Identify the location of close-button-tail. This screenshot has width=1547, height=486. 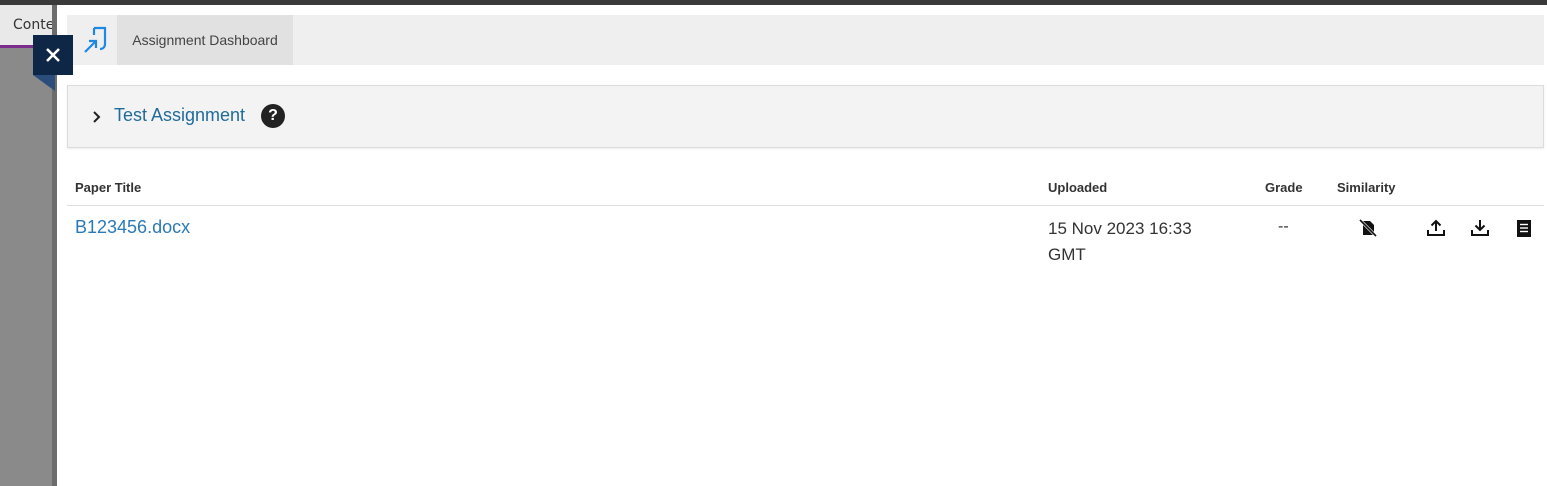
(44, 83).